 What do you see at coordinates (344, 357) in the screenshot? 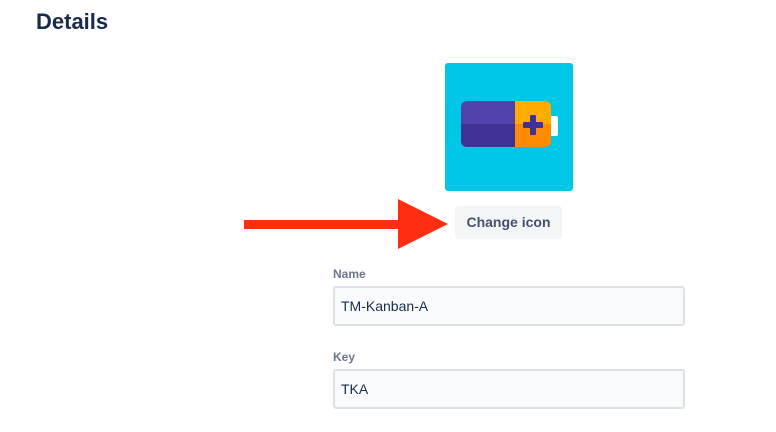
I see `key-field-label: Key` at bounding box center [344, 357].